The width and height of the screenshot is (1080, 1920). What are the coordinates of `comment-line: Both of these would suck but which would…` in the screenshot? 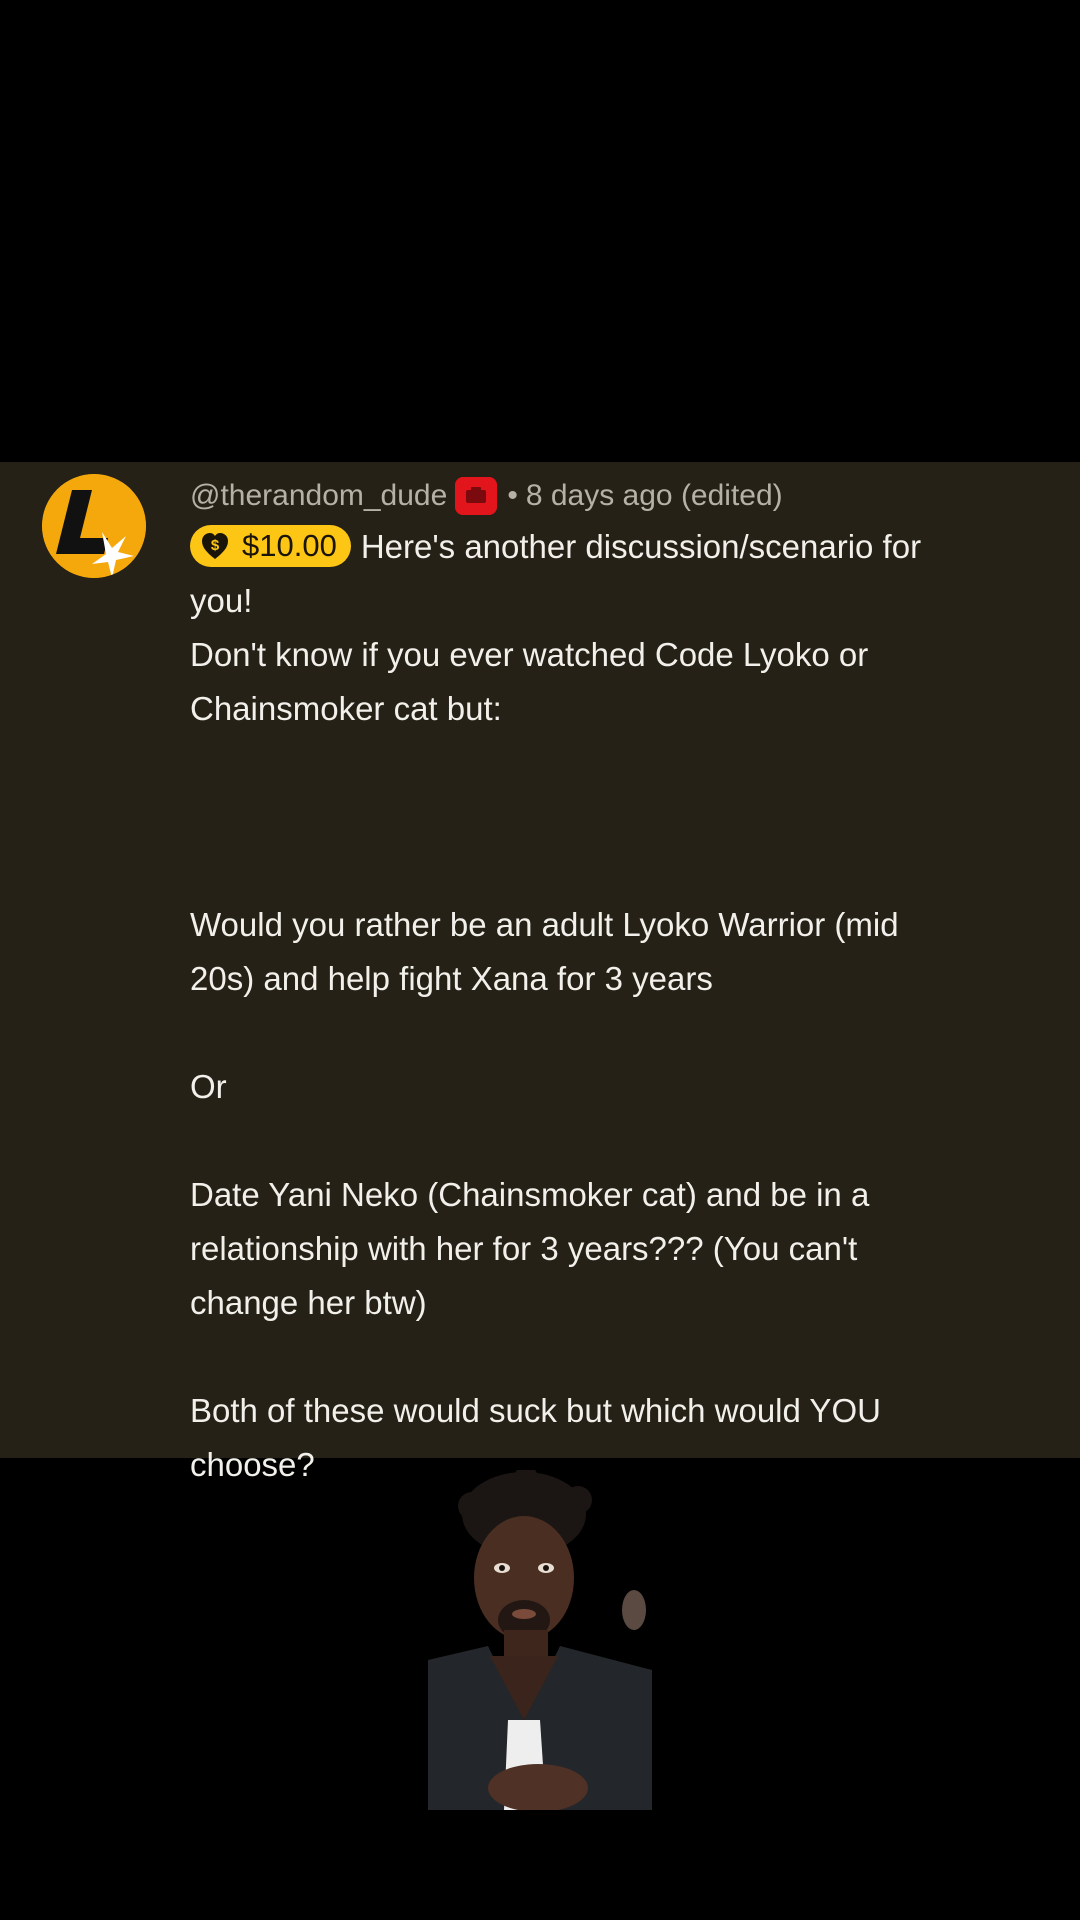 It's located at (535, 1410).